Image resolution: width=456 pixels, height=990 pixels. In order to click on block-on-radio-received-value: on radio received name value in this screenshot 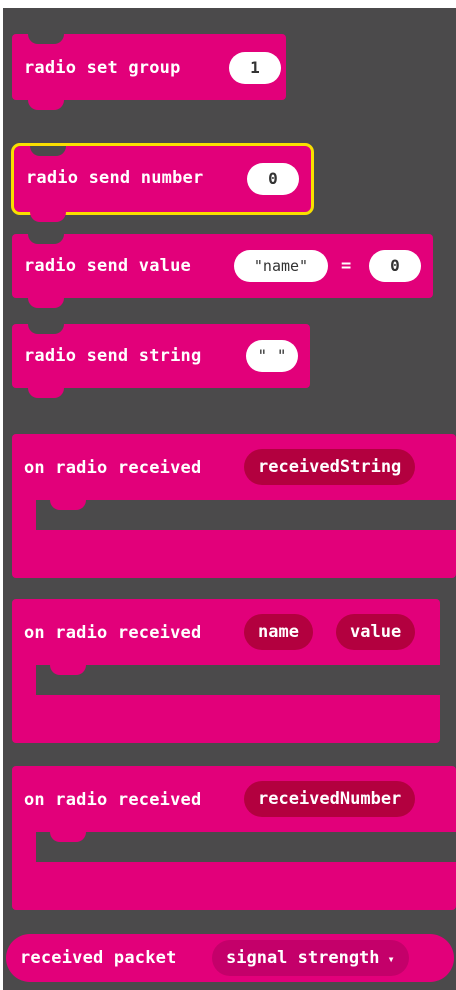, I will do `click(226, 671)`.